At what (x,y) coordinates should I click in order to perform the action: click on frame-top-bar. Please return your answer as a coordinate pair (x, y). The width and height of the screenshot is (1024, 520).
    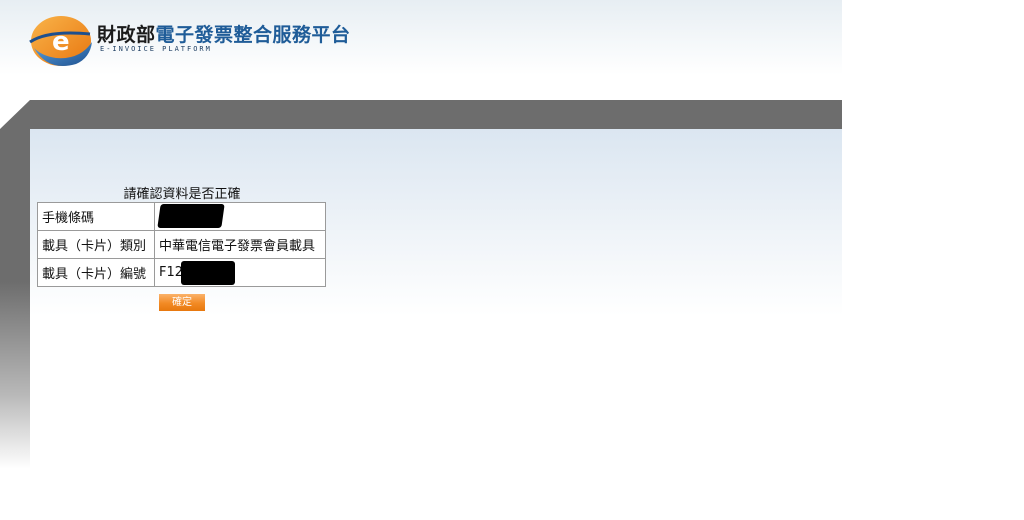
    Looking at the image, I should click on (436, 114).